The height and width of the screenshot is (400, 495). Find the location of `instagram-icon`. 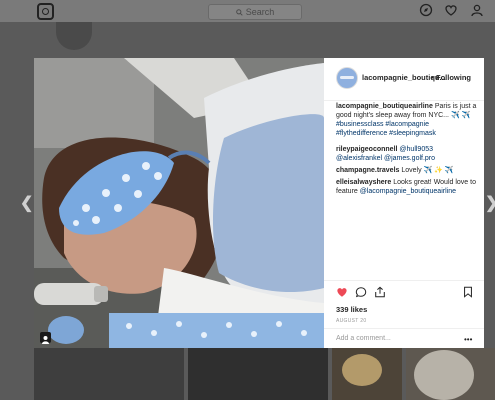

instagram-icon is located at coordinates (45, 11).